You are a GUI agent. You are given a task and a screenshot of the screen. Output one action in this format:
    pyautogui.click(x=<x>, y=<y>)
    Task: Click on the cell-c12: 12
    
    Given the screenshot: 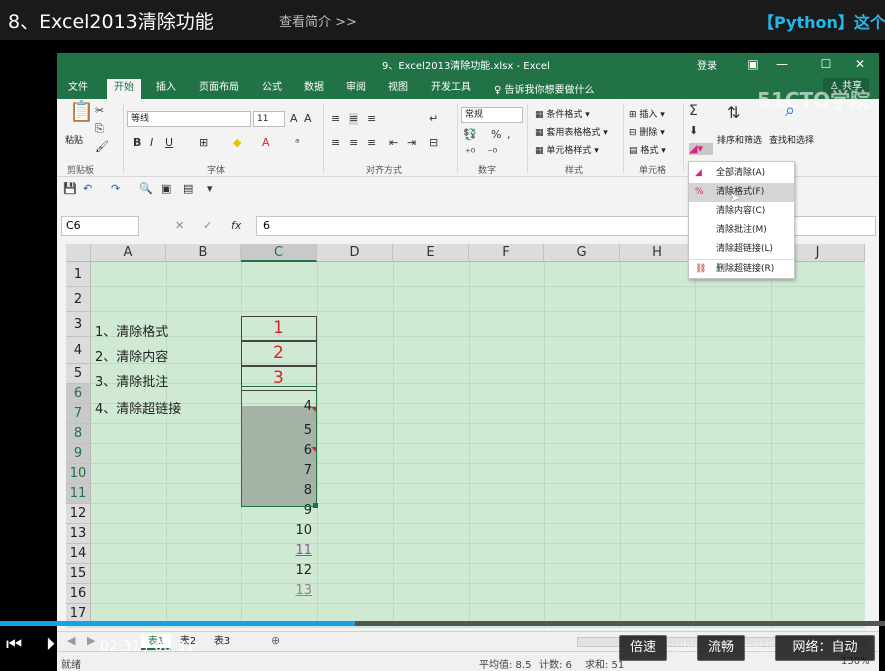 What is the action you would take?
    pyautogui.click(x=277, y=570)
    